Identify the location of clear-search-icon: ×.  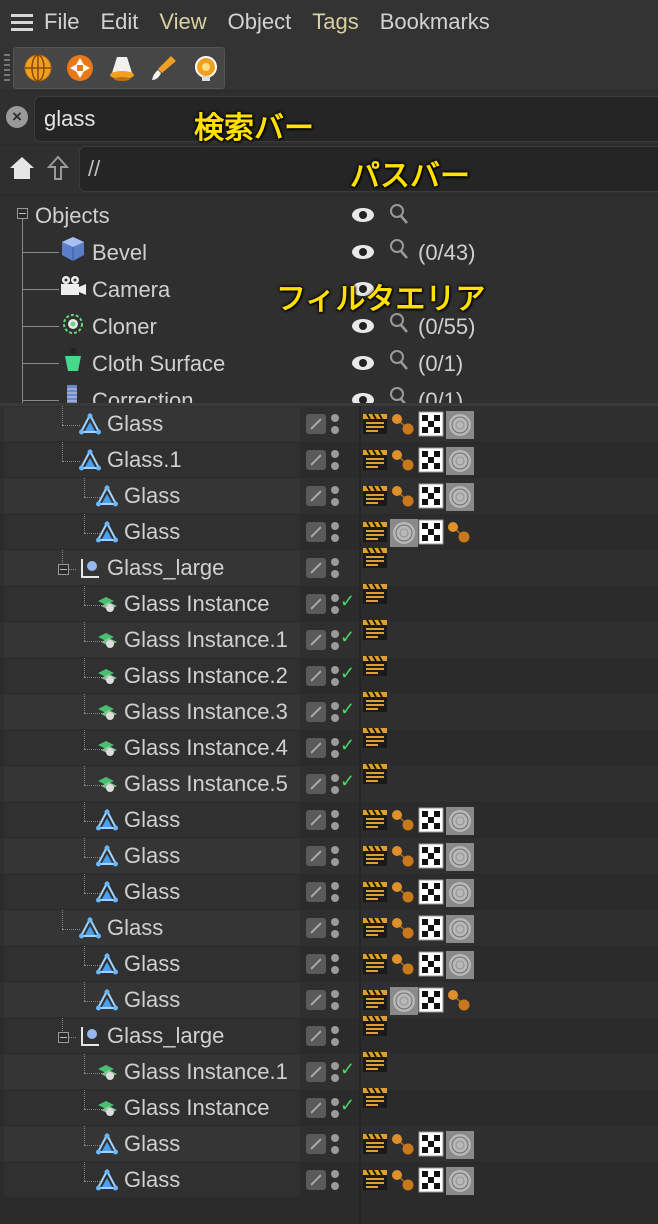
(17, 117).